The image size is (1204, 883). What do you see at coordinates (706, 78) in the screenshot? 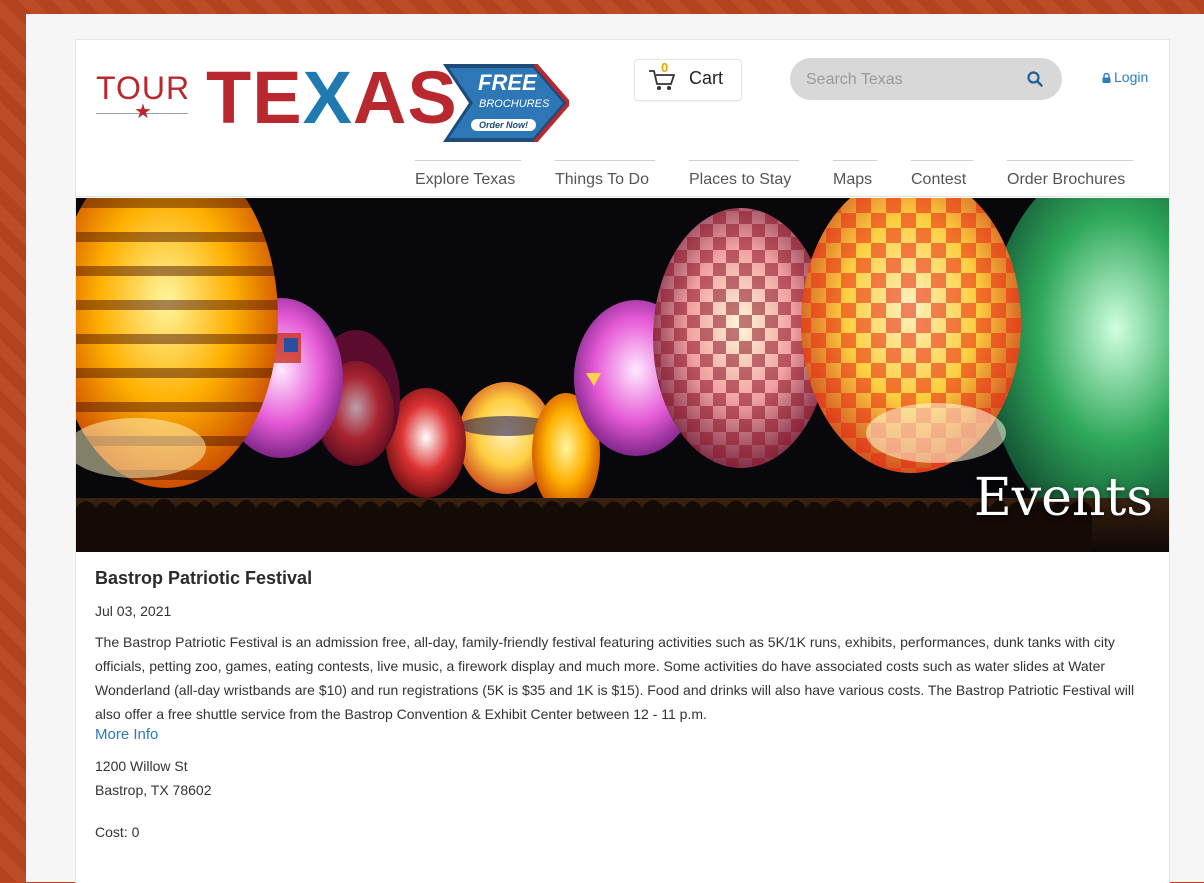
I see `cart-label: Cart` at bounding box center [706, 78].